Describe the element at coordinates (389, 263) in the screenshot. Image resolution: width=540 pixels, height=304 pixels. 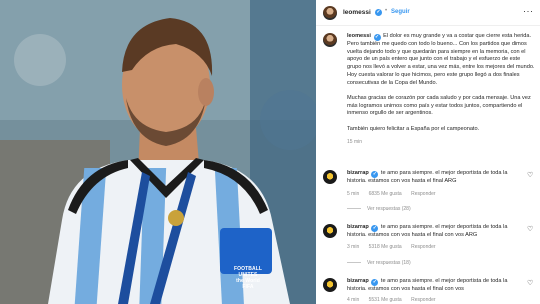
I see `view-replies-label: Ver respuestas (18)` at that location.